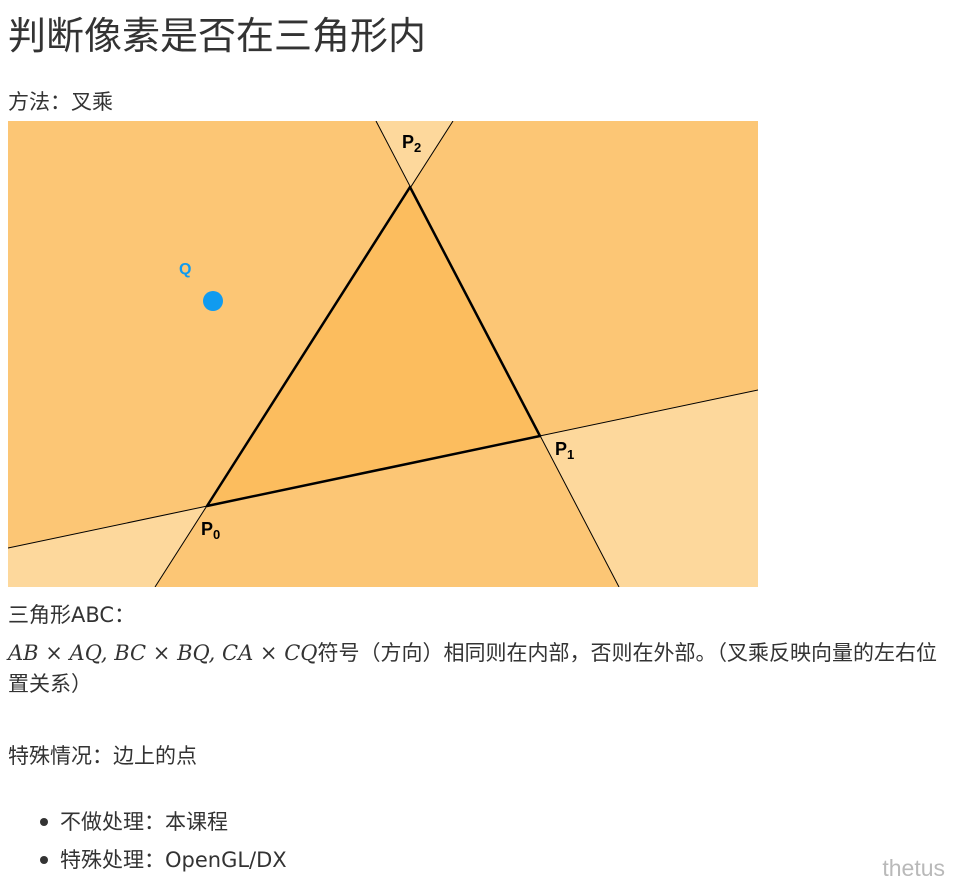 The height and width of the screenshot is (888, 955). Describe the element at coordinates (217, 36) in the screenshot. I see `page-title: 判断像素是否在三角形内` at that location.